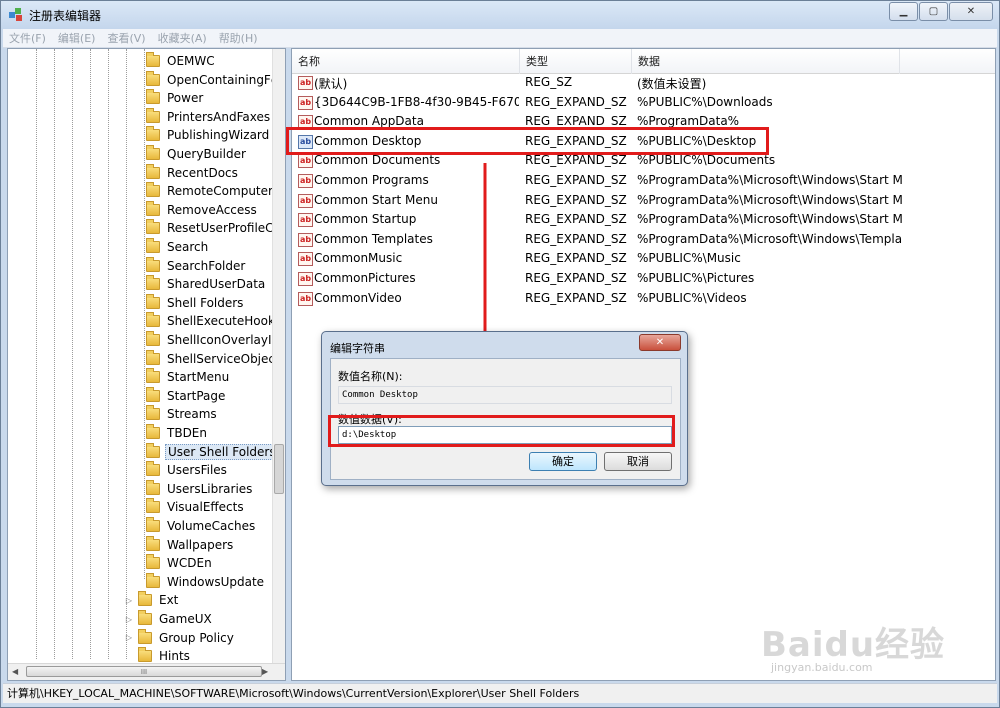 Image resolution: width=1000 pixels, height=708 pixels. I want to click on value-type: REG_SZ, so click(549, 82).